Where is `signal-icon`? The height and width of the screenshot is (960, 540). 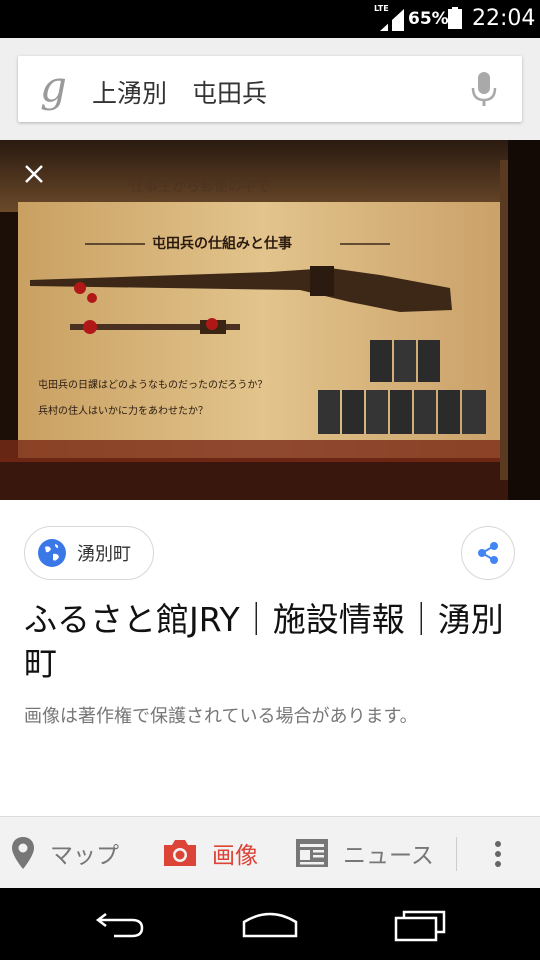
signal-icon is located at coordinates (392, 20).